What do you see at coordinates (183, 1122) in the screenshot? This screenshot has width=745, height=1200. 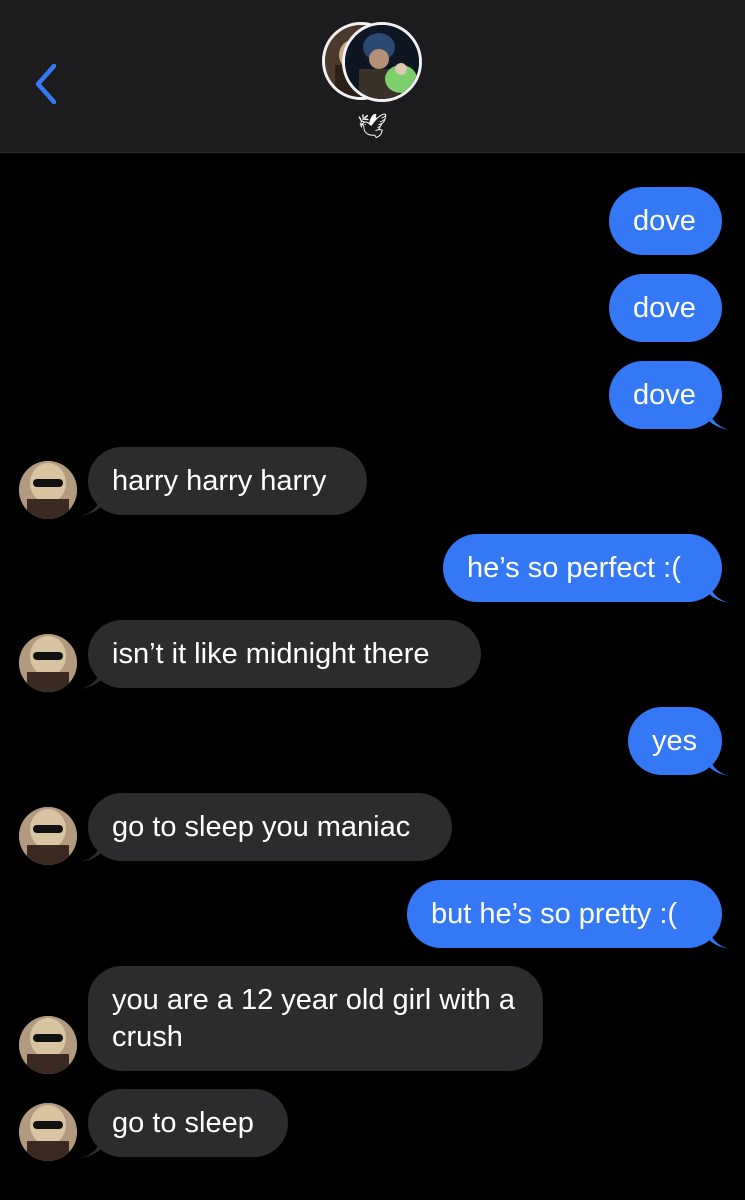 I see `message-text: go to sleep` at bounding box center [183, 1122].